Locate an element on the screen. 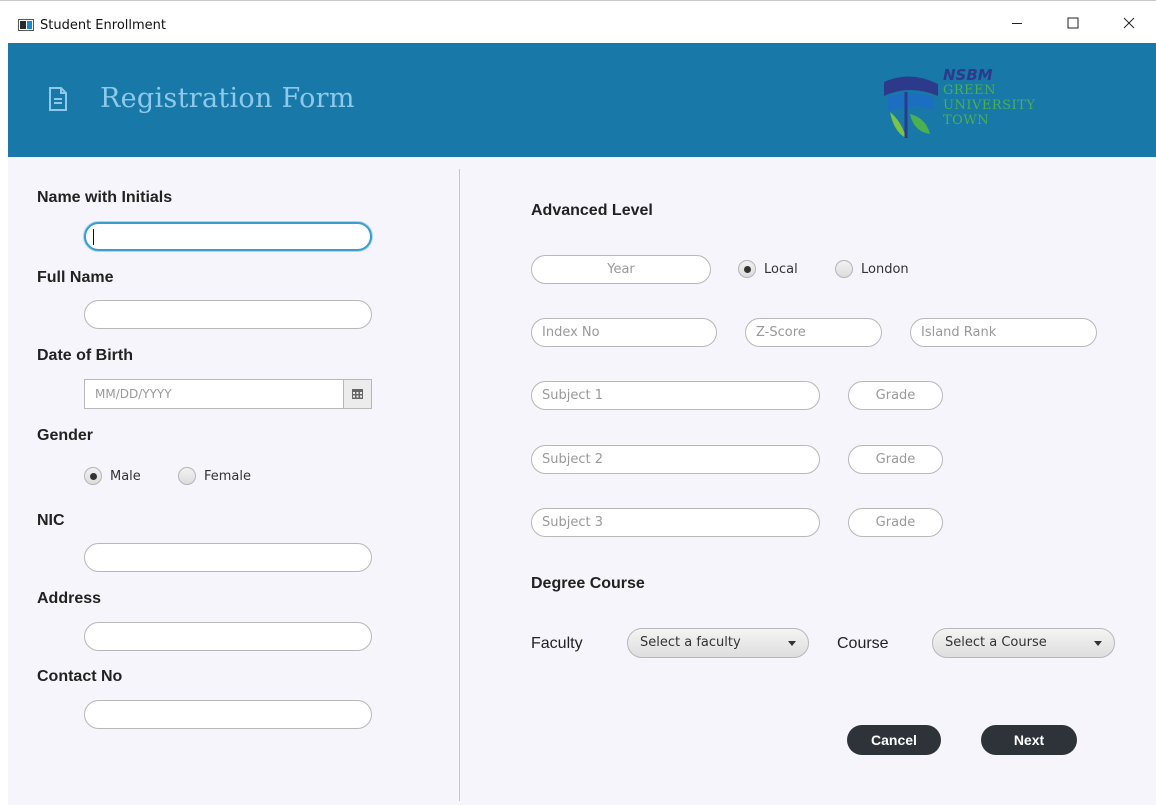 This screenshot has height=805, width=1156. gender-female-radio: Female is located at coordinates (214, 476).